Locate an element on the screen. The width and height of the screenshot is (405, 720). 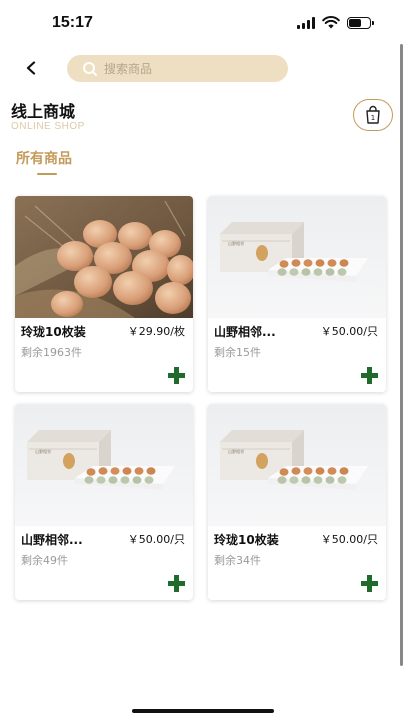
page-subtitle: ONLINE SHOP is located at coordinates (48, 126).